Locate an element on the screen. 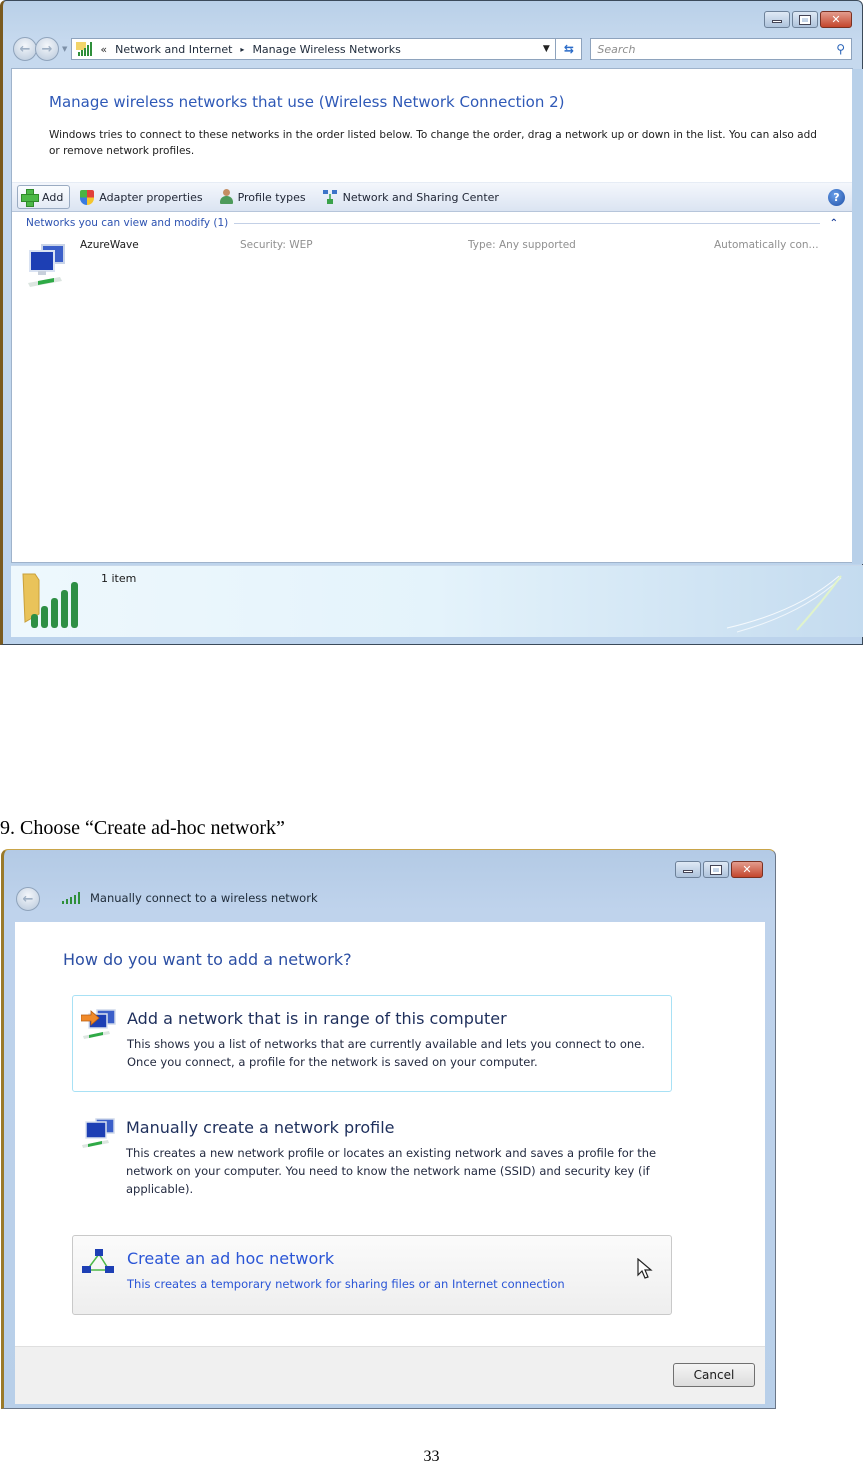  network-map-icon is located at coordinates (329, 197).